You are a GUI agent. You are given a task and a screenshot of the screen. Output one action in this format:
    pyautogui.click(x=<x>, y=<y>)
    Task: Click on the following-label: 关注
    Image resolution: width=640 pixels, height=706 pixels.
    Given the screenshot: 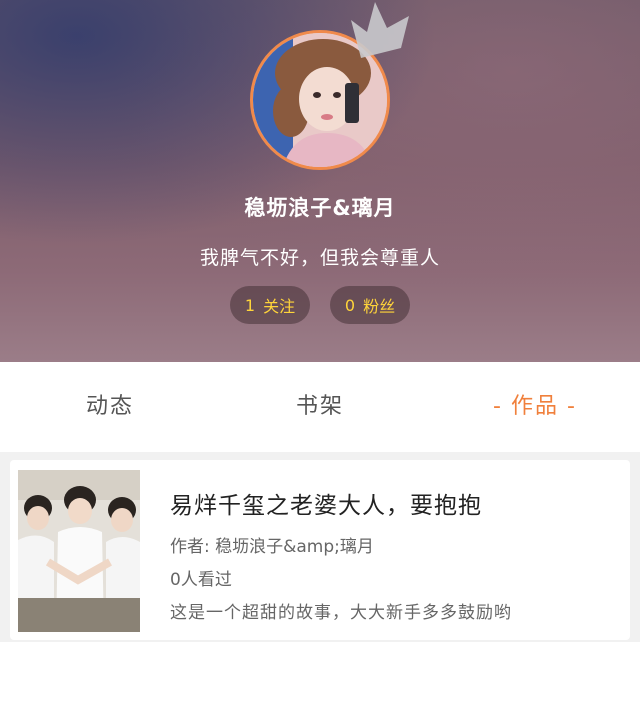 What is the action you would take?
    pyautogui.click(x=279, y=306)
    